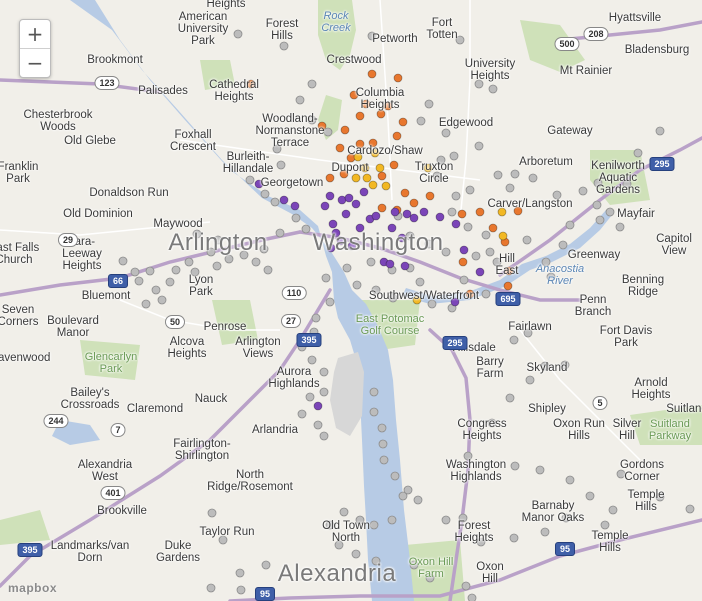 Image resolution: width=702 pixels, height=601 pixels. Describe the element at coordinates (35, 63) in the screenshot. I see `zoom-out-button: −` at that location.